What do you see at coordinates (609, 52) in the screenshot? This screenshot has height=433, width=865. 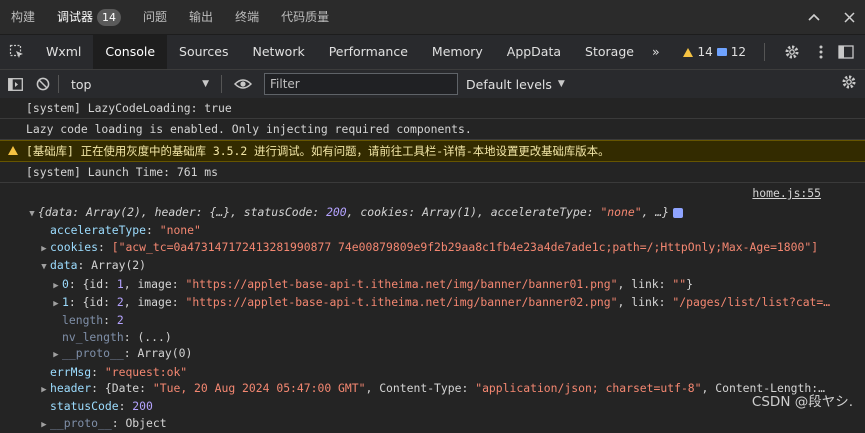 I see `devtools-tab-storage: Storage` at bounding box center [609, 52].